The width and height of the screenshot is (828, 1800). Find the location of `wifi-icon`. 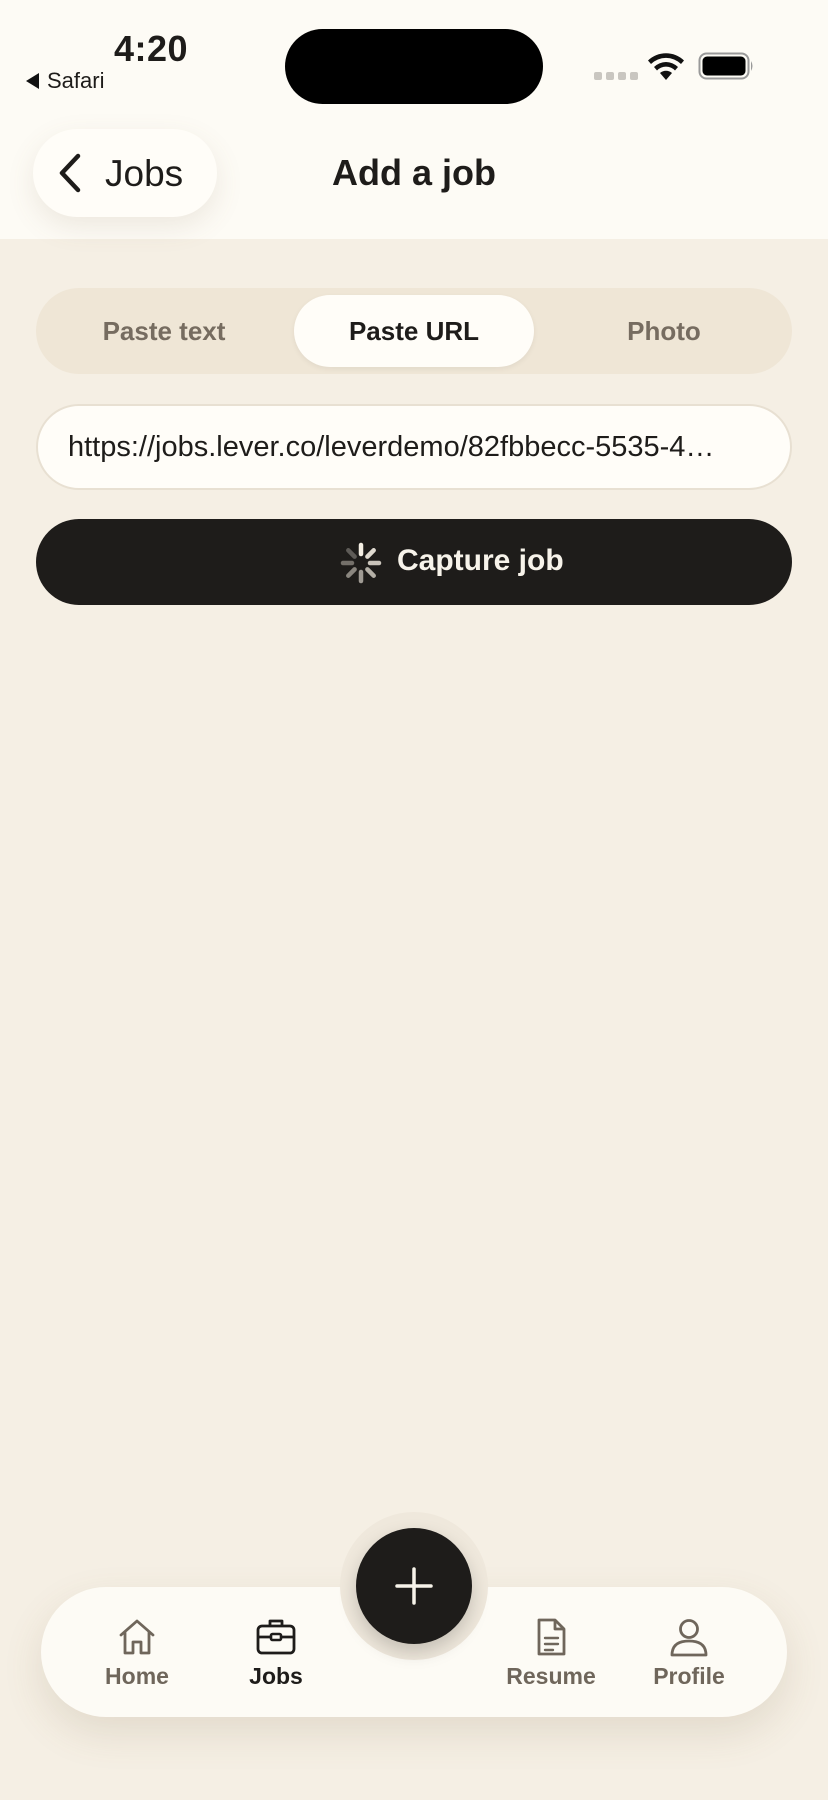

wifi-icon is located at coordinates (666, 66).